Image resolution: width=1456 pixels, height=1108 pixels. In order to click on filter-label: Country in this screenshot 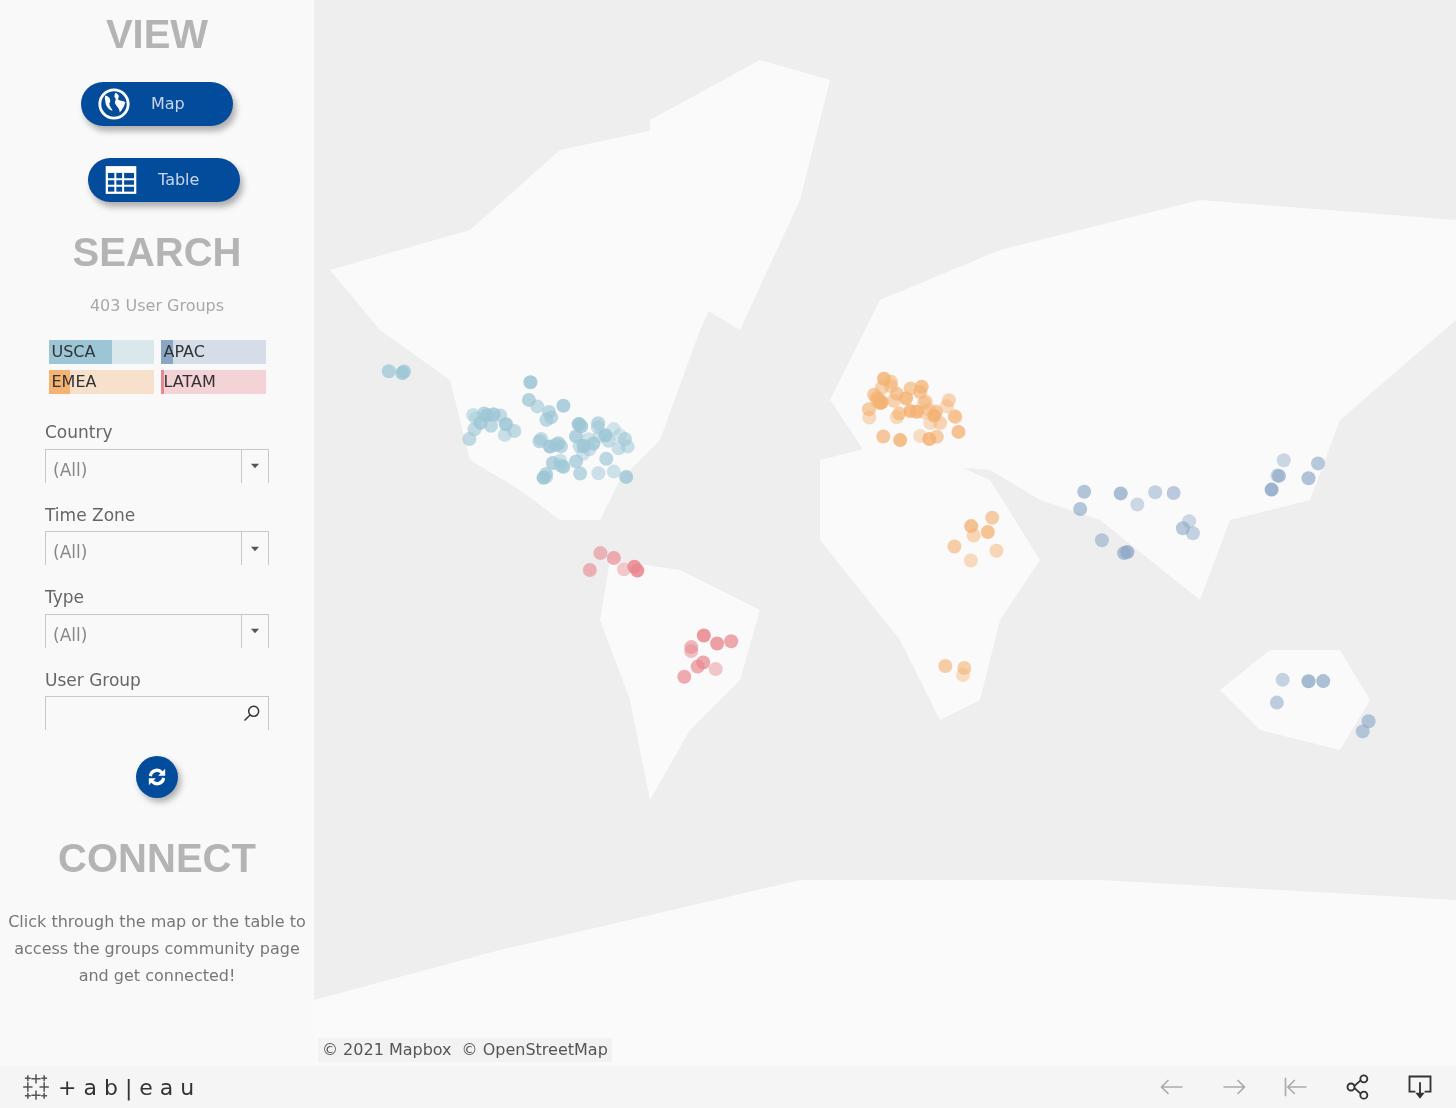, I will do `click(79, 432)`.